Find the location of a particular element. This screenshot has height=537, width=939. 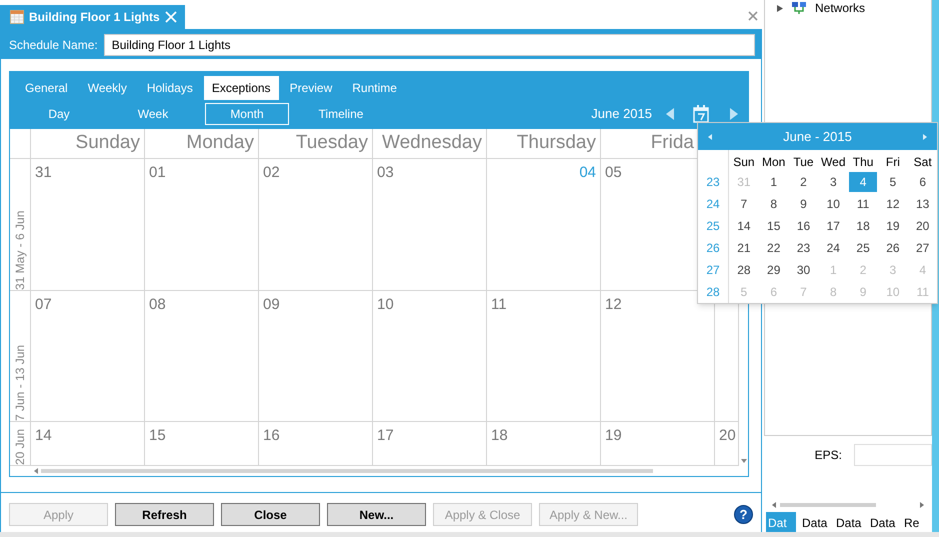

date-cell: 17 is located at coordinates (833, 226).